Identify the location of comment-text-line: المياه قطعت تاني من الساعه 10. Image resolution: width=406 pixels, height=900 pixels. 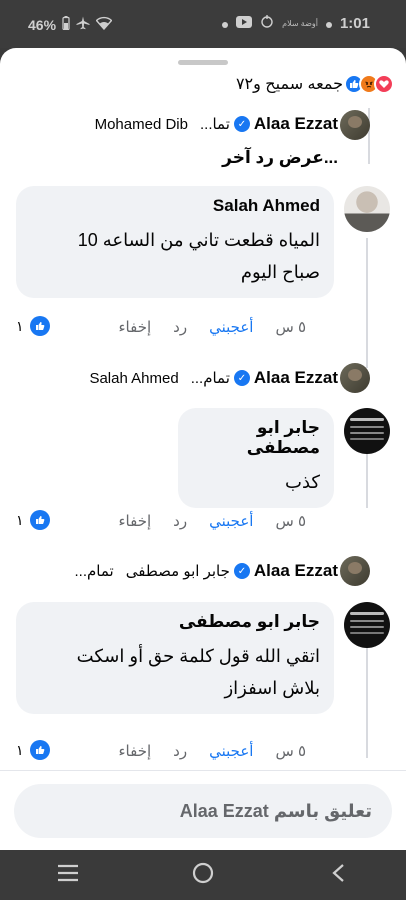
(198, 240).